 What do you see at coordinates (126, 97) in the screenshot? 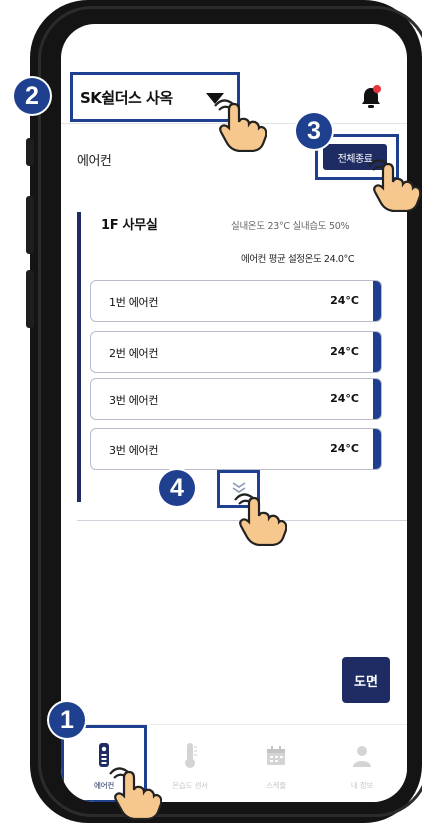
I see `site-name: SK쉴더스 사옥` at bounding box center [126, 97].